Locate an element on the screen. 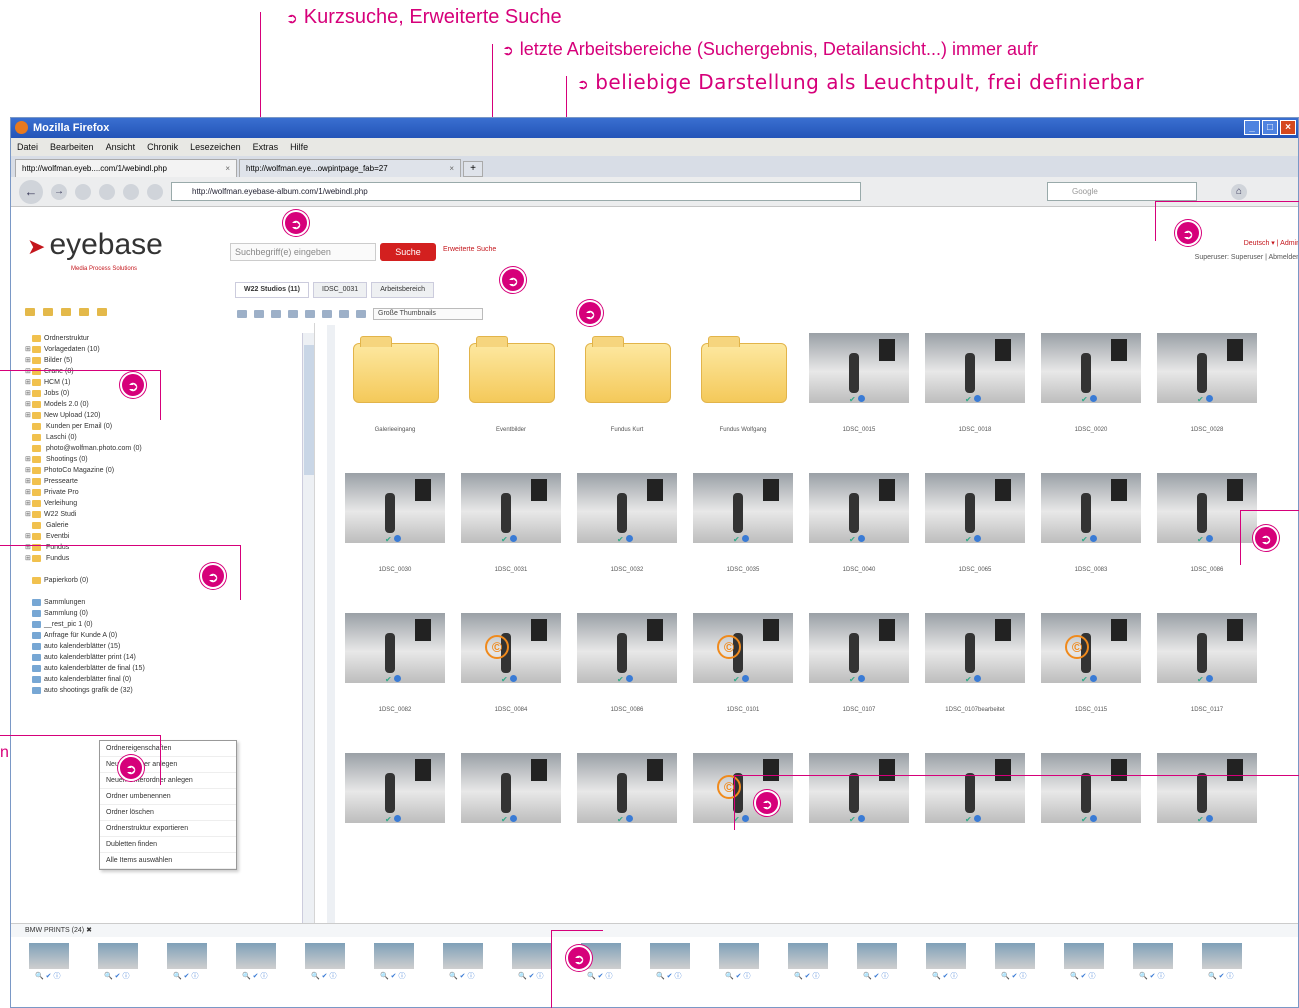  search-button: Suche is located at coordinates (408, 252).